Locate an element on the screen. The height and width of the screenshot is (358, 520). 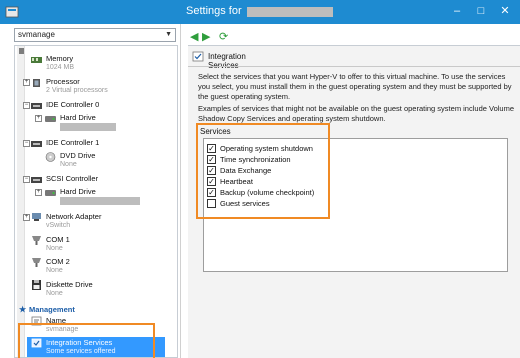
settings-app-icon is located at coordinates (12, 12).